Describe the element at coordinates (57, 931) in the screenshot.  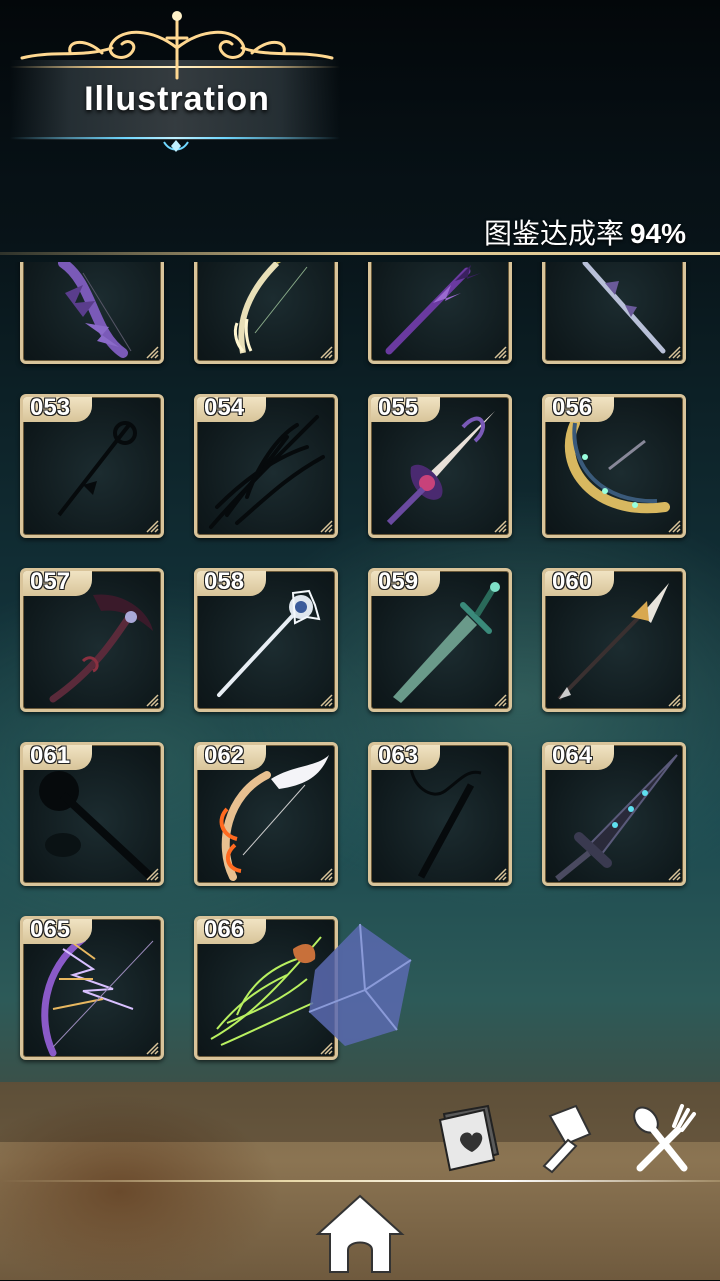
I see `weapon-number-badge: 065` at that location.